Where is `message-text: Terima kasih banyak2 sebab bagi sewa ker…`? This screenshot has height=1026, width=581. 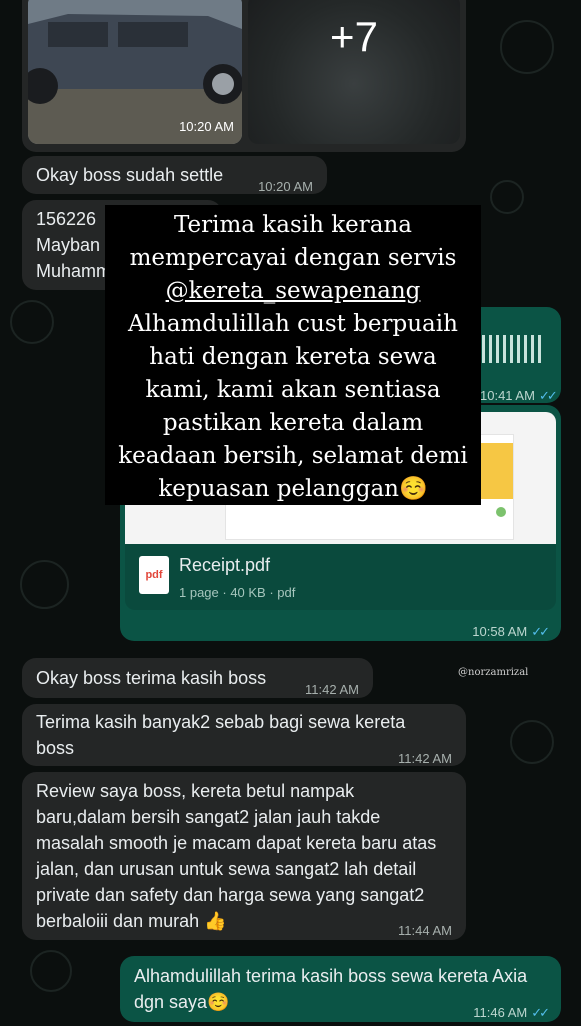 message-text: Terima kasih banyak2 sebab bagi sewa ker… is located at coordinates (221, 735).